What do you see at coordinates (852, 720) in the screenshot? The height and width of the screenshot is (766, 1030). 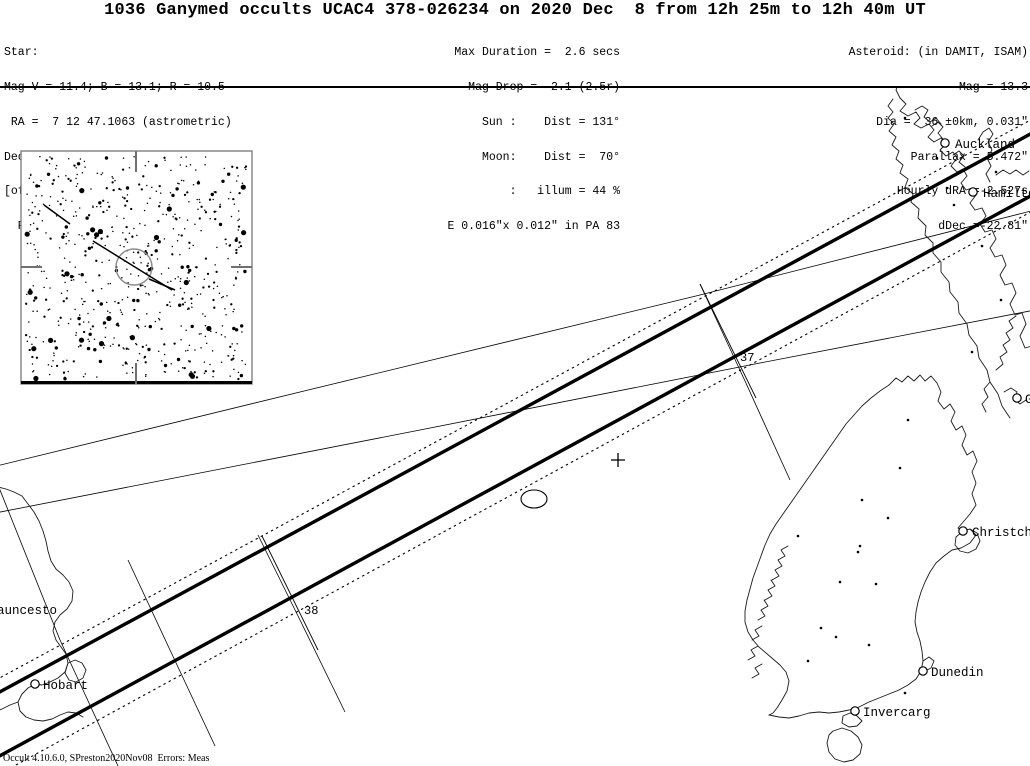 I see `coastline-foveaux-detail` at bounding box center [852, 720].